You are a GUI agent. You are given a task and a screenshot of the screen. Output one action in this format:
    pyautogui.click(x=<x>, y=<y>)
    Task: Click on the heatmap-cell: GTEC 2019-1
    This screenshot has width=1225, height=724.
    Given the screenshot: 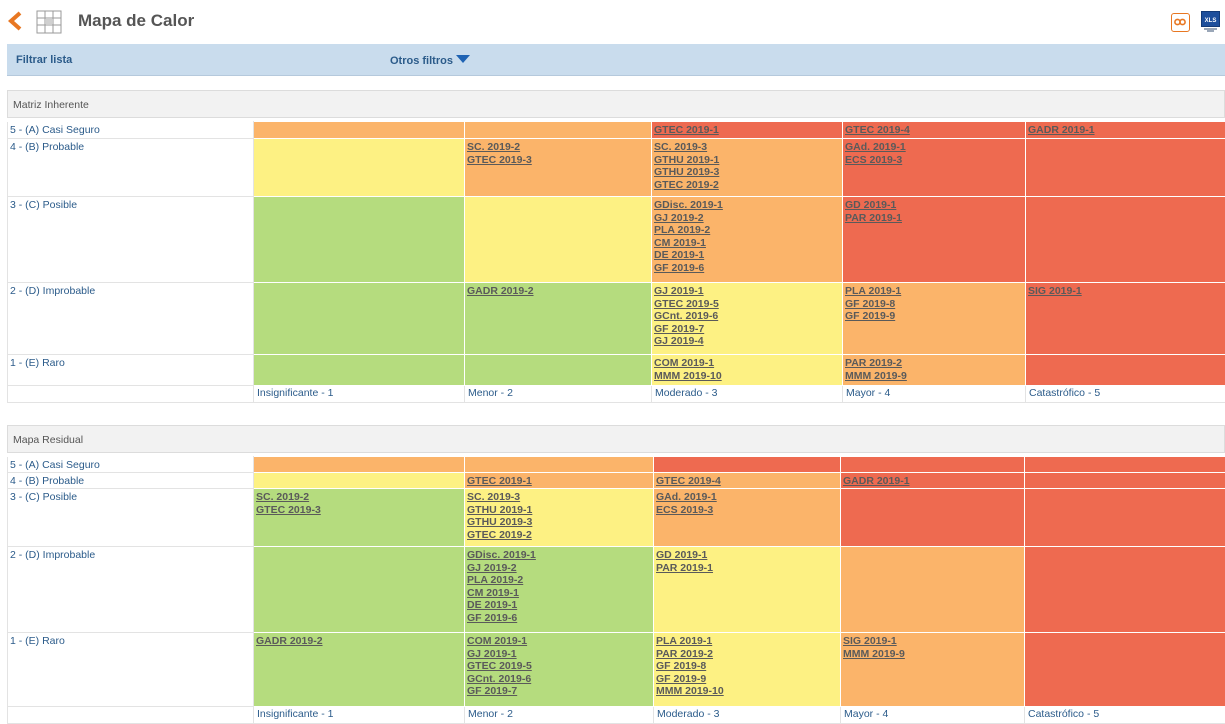 What is the action you would take?
    pyautogui.click(x=559, y=481)
    